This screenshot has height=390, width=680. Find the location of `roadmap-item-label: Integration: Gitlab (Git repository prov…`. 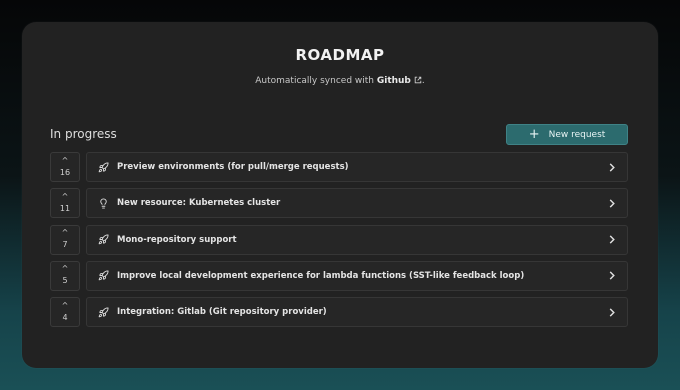

roadmap-item-label: Integration: Gitlab (Git repository prov… is located at coordinates (222, 312).